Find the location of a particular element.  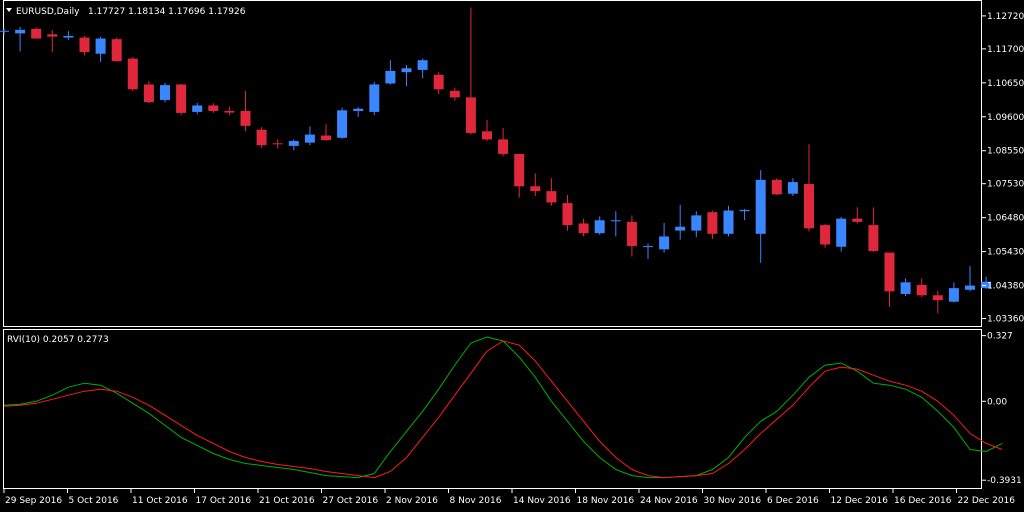

symbol-label: EURUSD,Daily is located at coordinates (48, 12).